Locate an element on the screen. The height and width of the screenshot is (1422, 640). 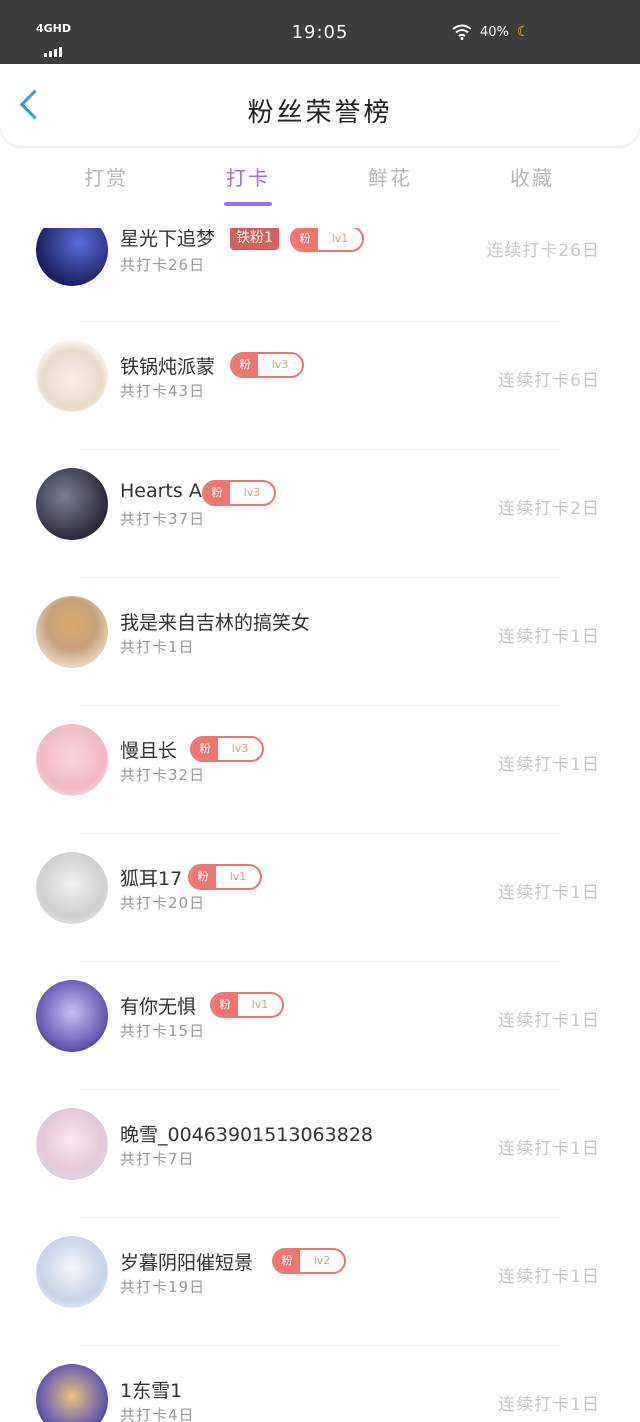
total-checkins: 共打卡43日 is located at coordinates (163, 391).